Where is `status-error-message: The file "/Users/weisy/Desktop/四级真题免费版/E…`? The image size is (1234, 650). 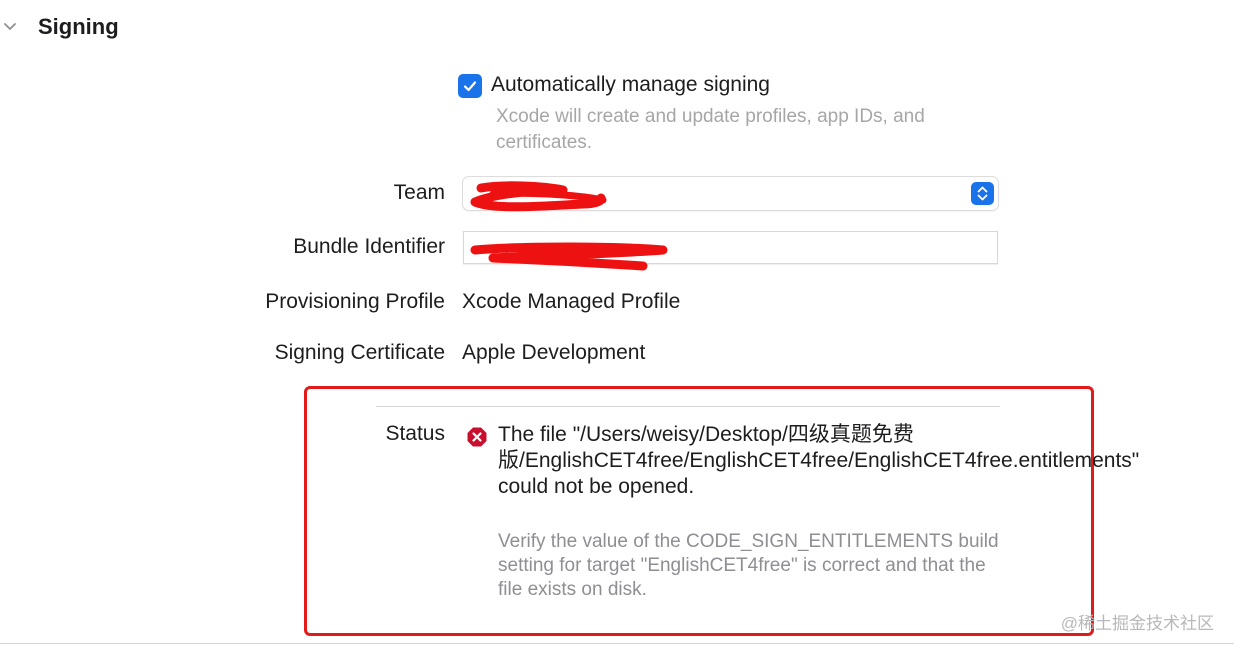
status-error-message: The file "/Users/weisy/Desktop/四级真题免费版/E… is located at coordinates (819, 460).